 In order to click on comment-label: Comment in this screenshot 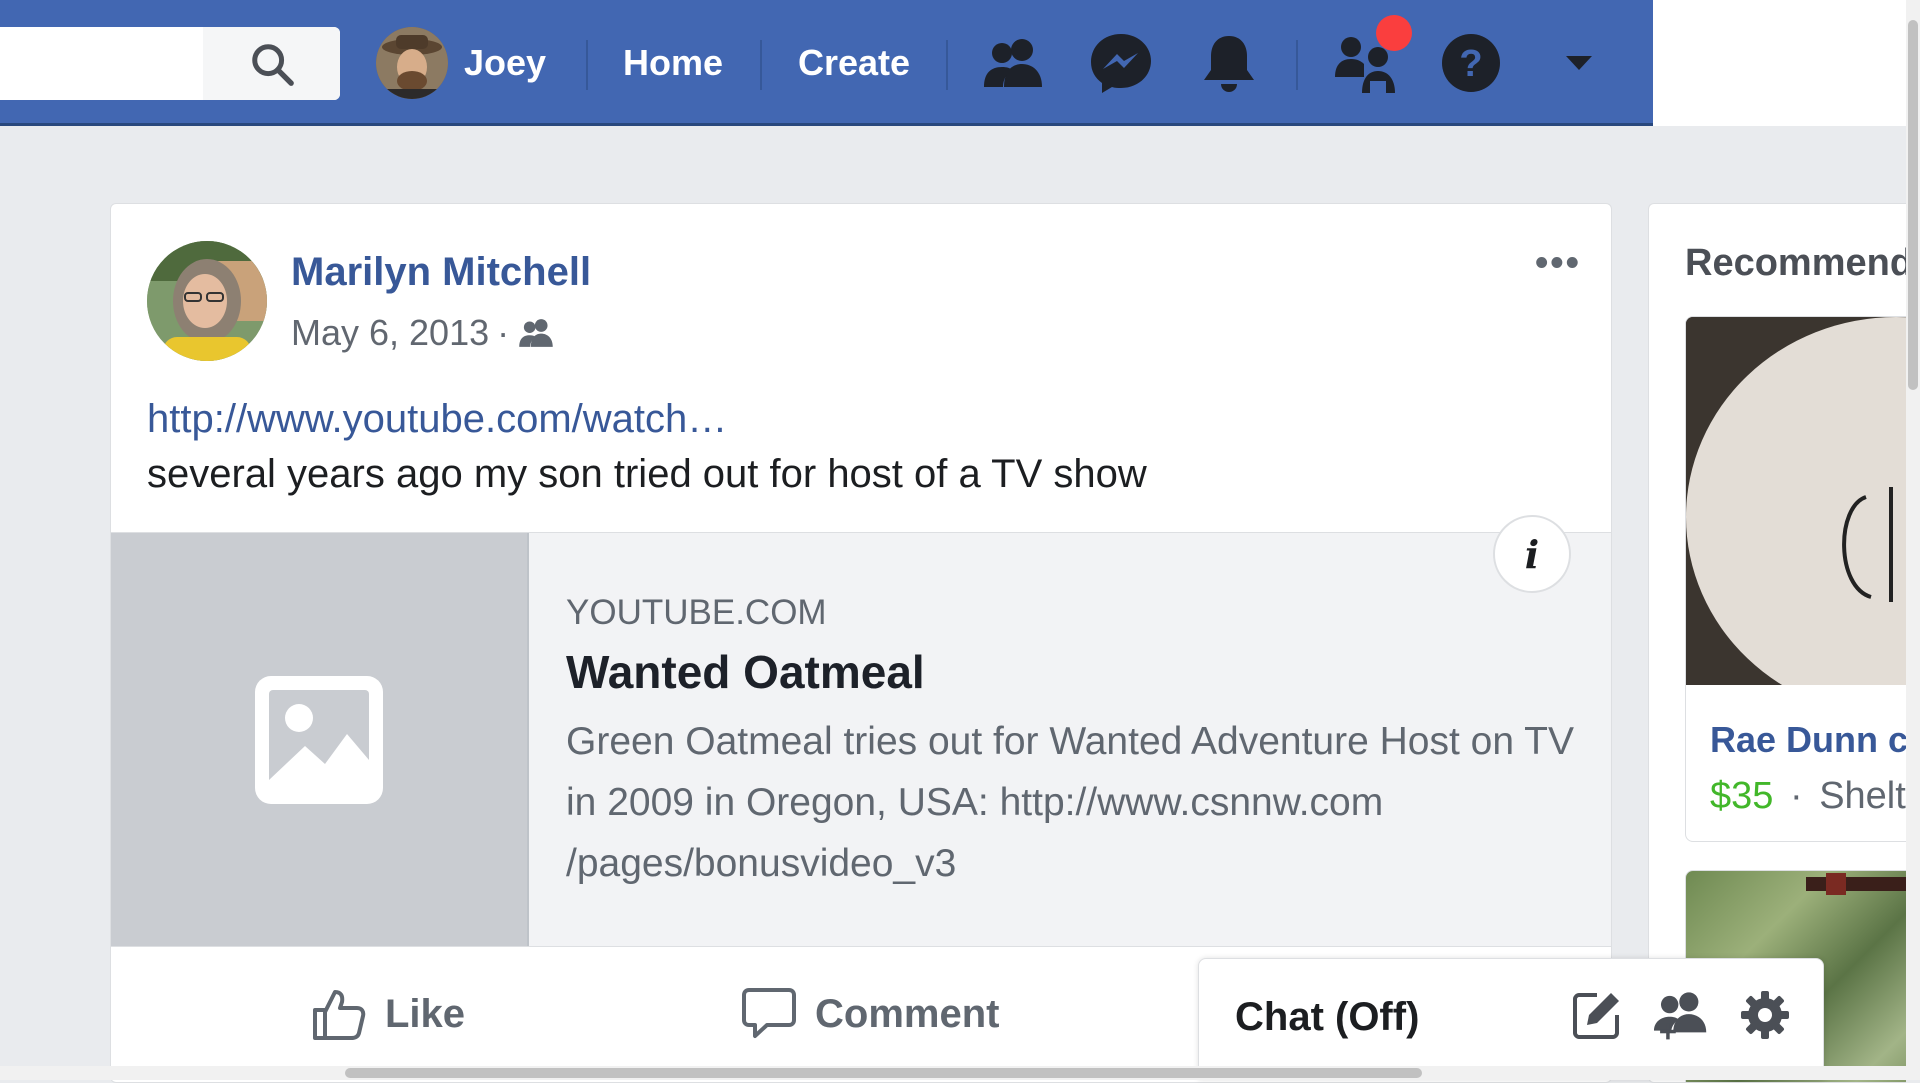, I will do `click(907, 1013)`.